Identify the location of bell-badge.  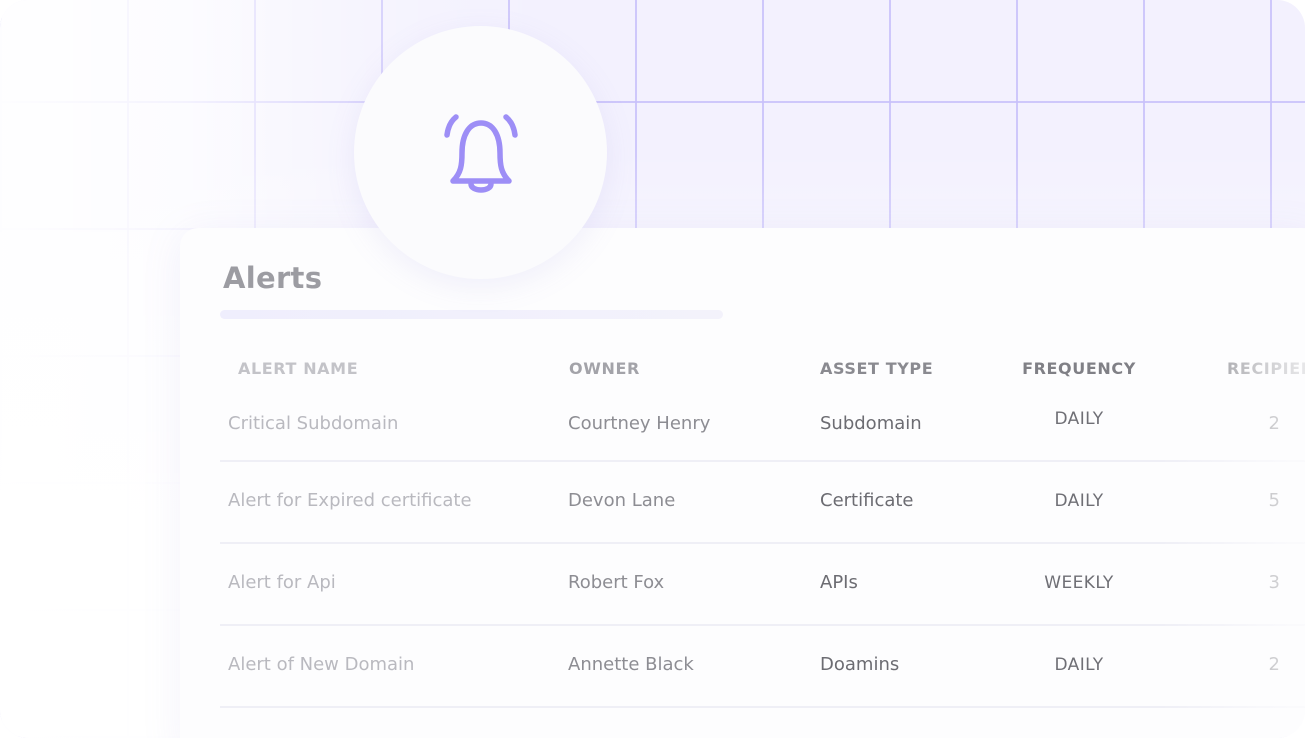
(480, 152).